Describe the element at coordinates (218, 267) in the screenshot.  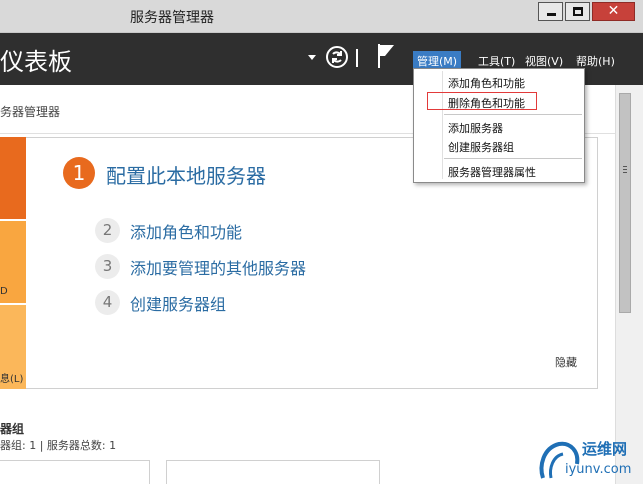
I see `step-add-other-servers: 添加要管理的其他服务器` at that location.